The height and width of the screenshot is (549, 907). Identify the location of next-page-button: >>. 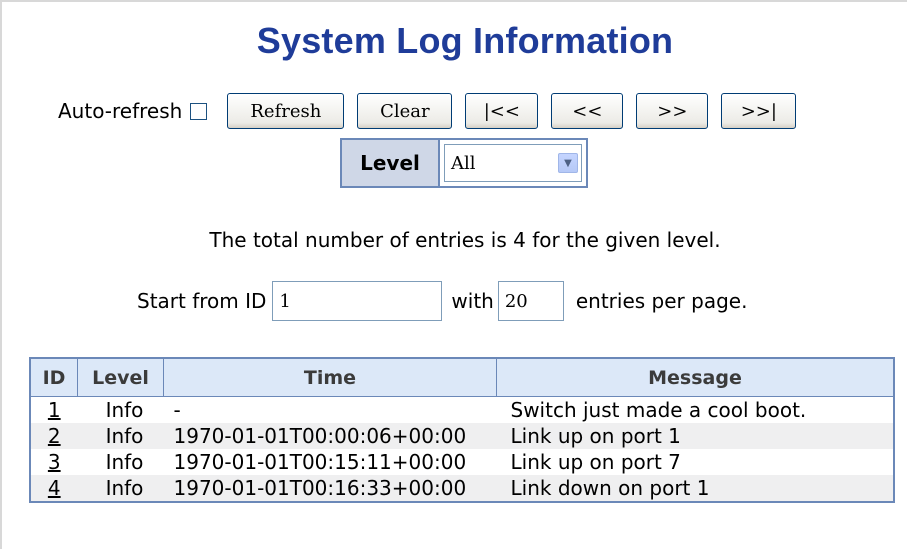
(672, 111).